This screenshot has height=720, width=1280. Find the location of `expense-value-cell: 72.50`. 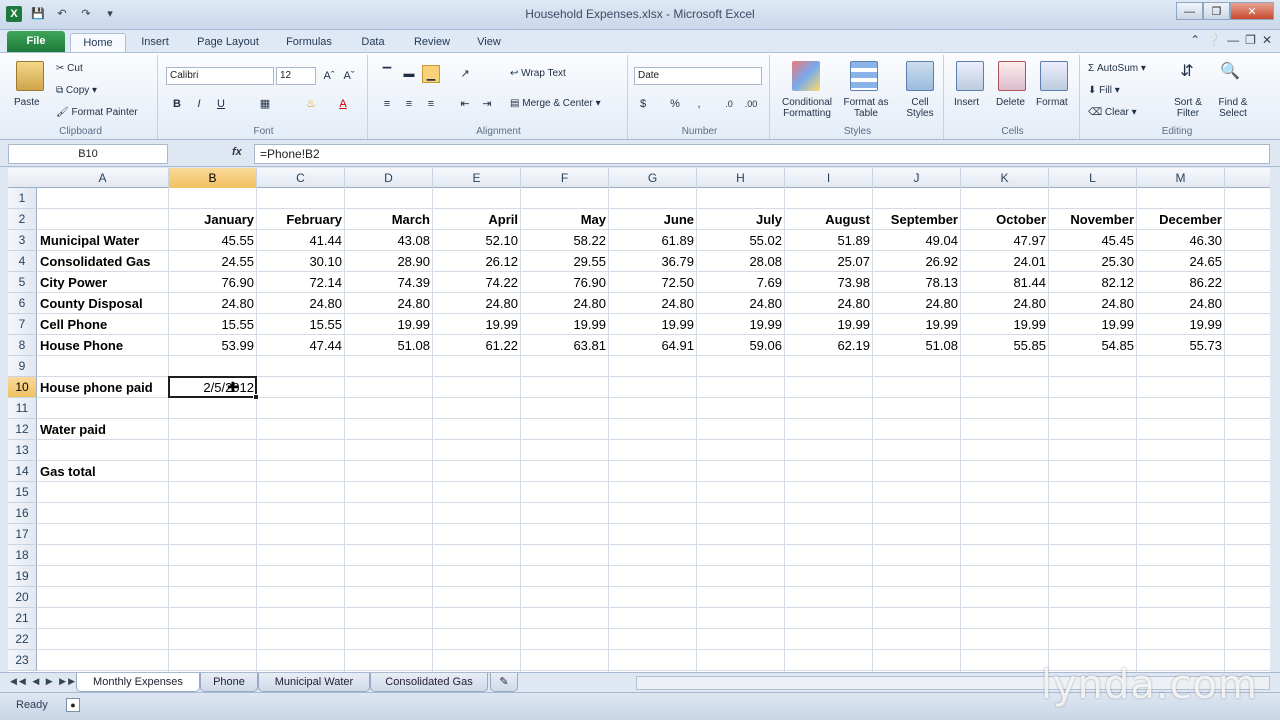

expense-value-cell: 72.50 is located at coordinates (653, 282).